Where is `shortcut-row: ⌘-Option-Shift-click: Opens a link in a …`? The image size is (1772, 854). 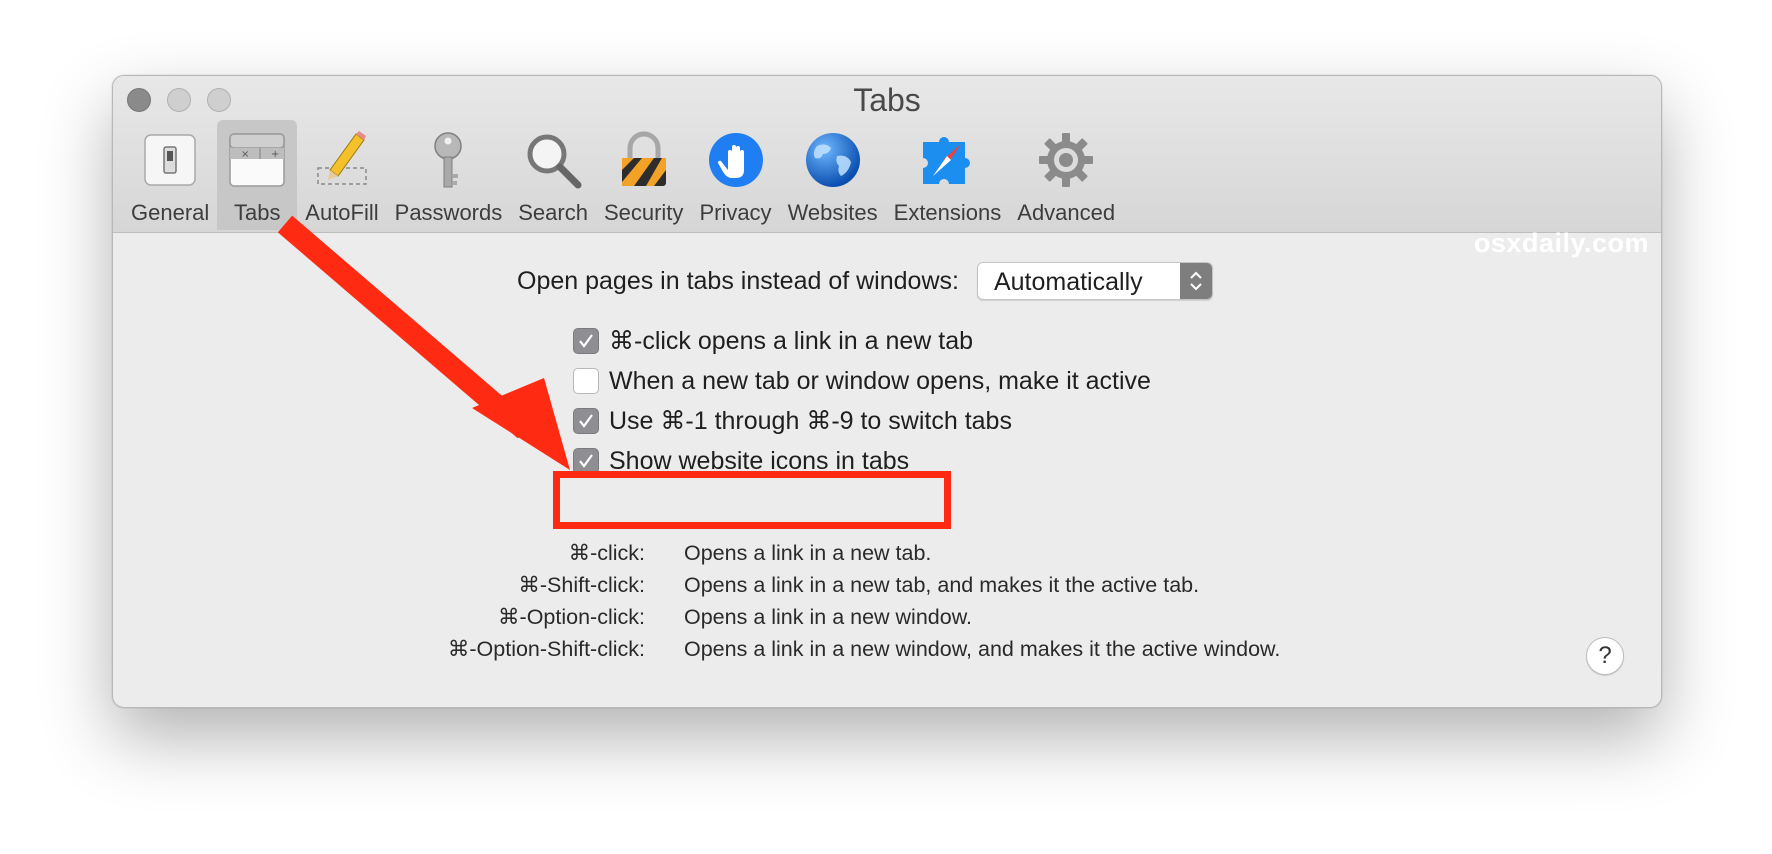 shortcut-row: ⌘-Option-Shift-click: Opens a link in a … is located at coordinates (887, 653).